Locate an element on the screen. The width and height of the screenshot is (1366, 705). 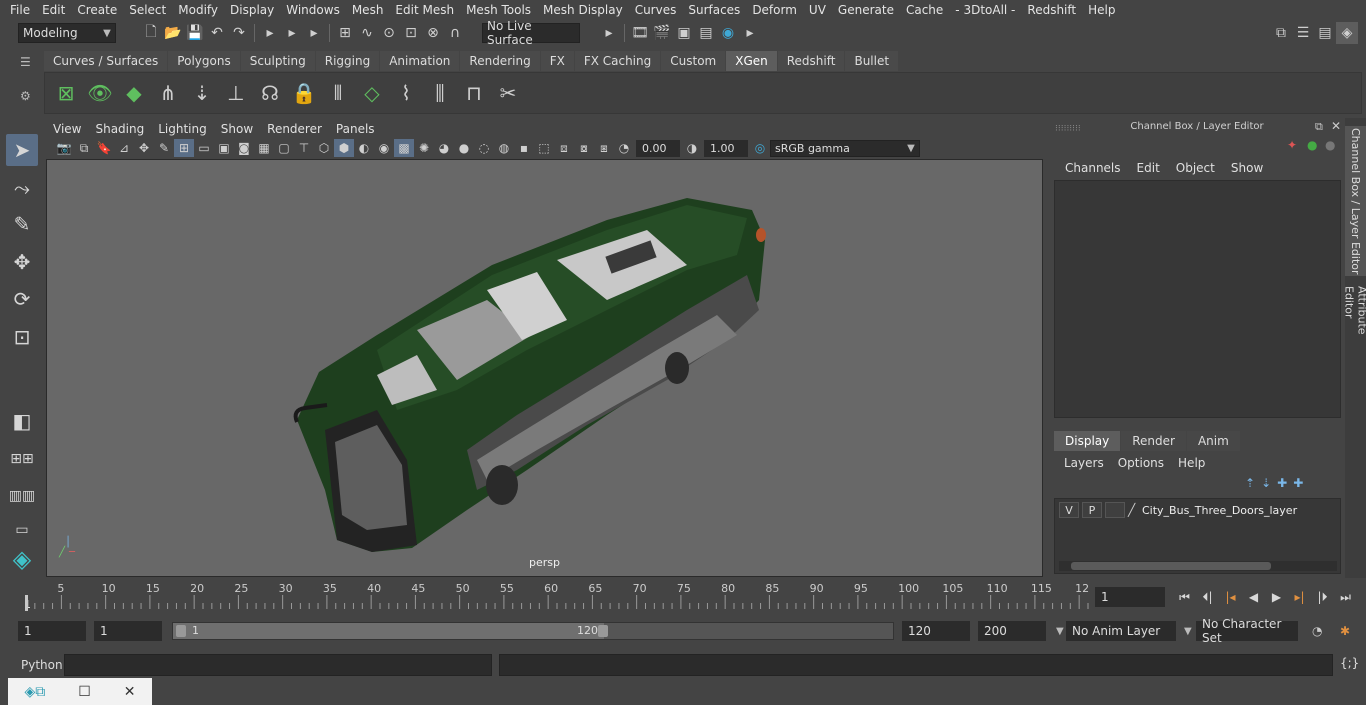
shelf-tab-fx-caching: FX Caching is located at coordinates (617, 61).